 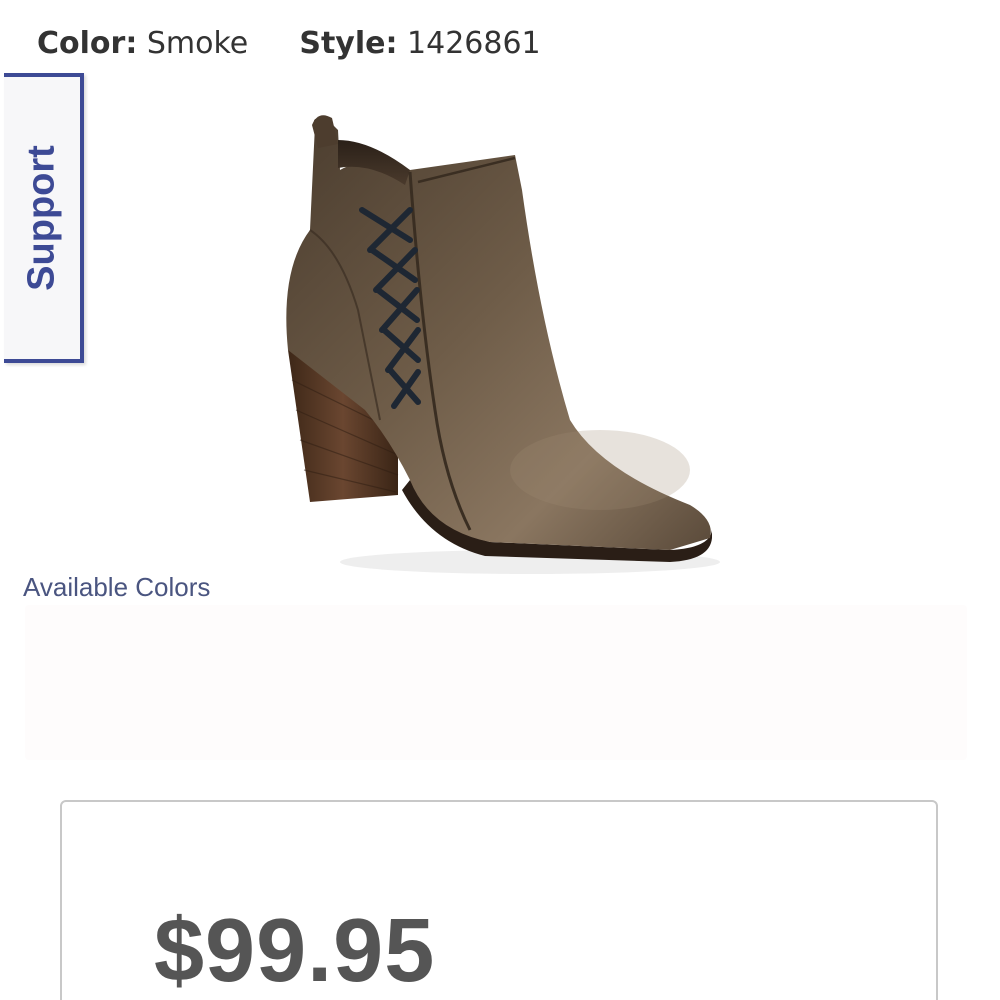 I want to click on support-tab-button: Support, so click(x=44, y=218).